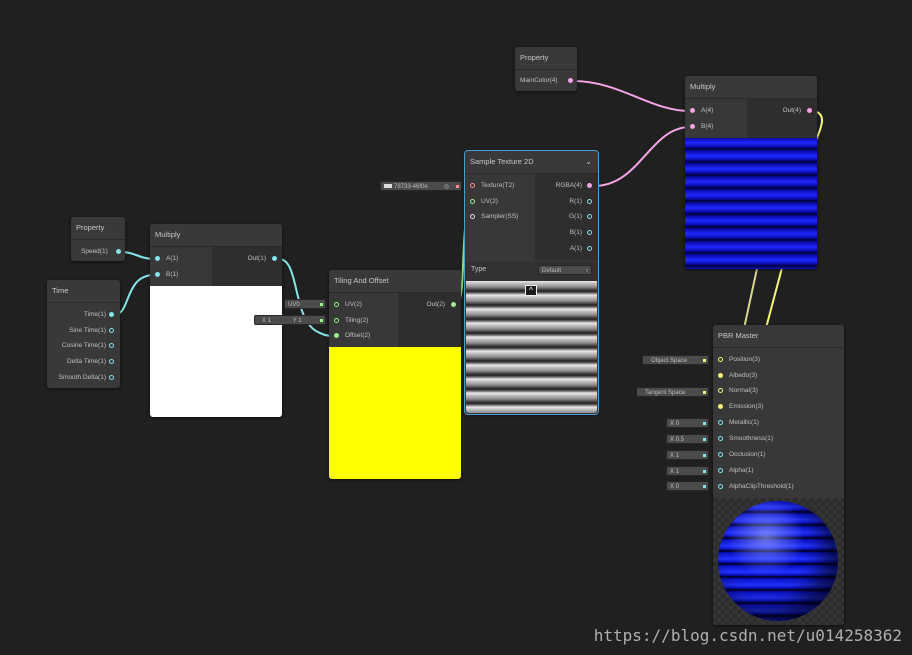 The image size is (912, 655). I want to click on port-emission: Emission(3), so click(746, 407).